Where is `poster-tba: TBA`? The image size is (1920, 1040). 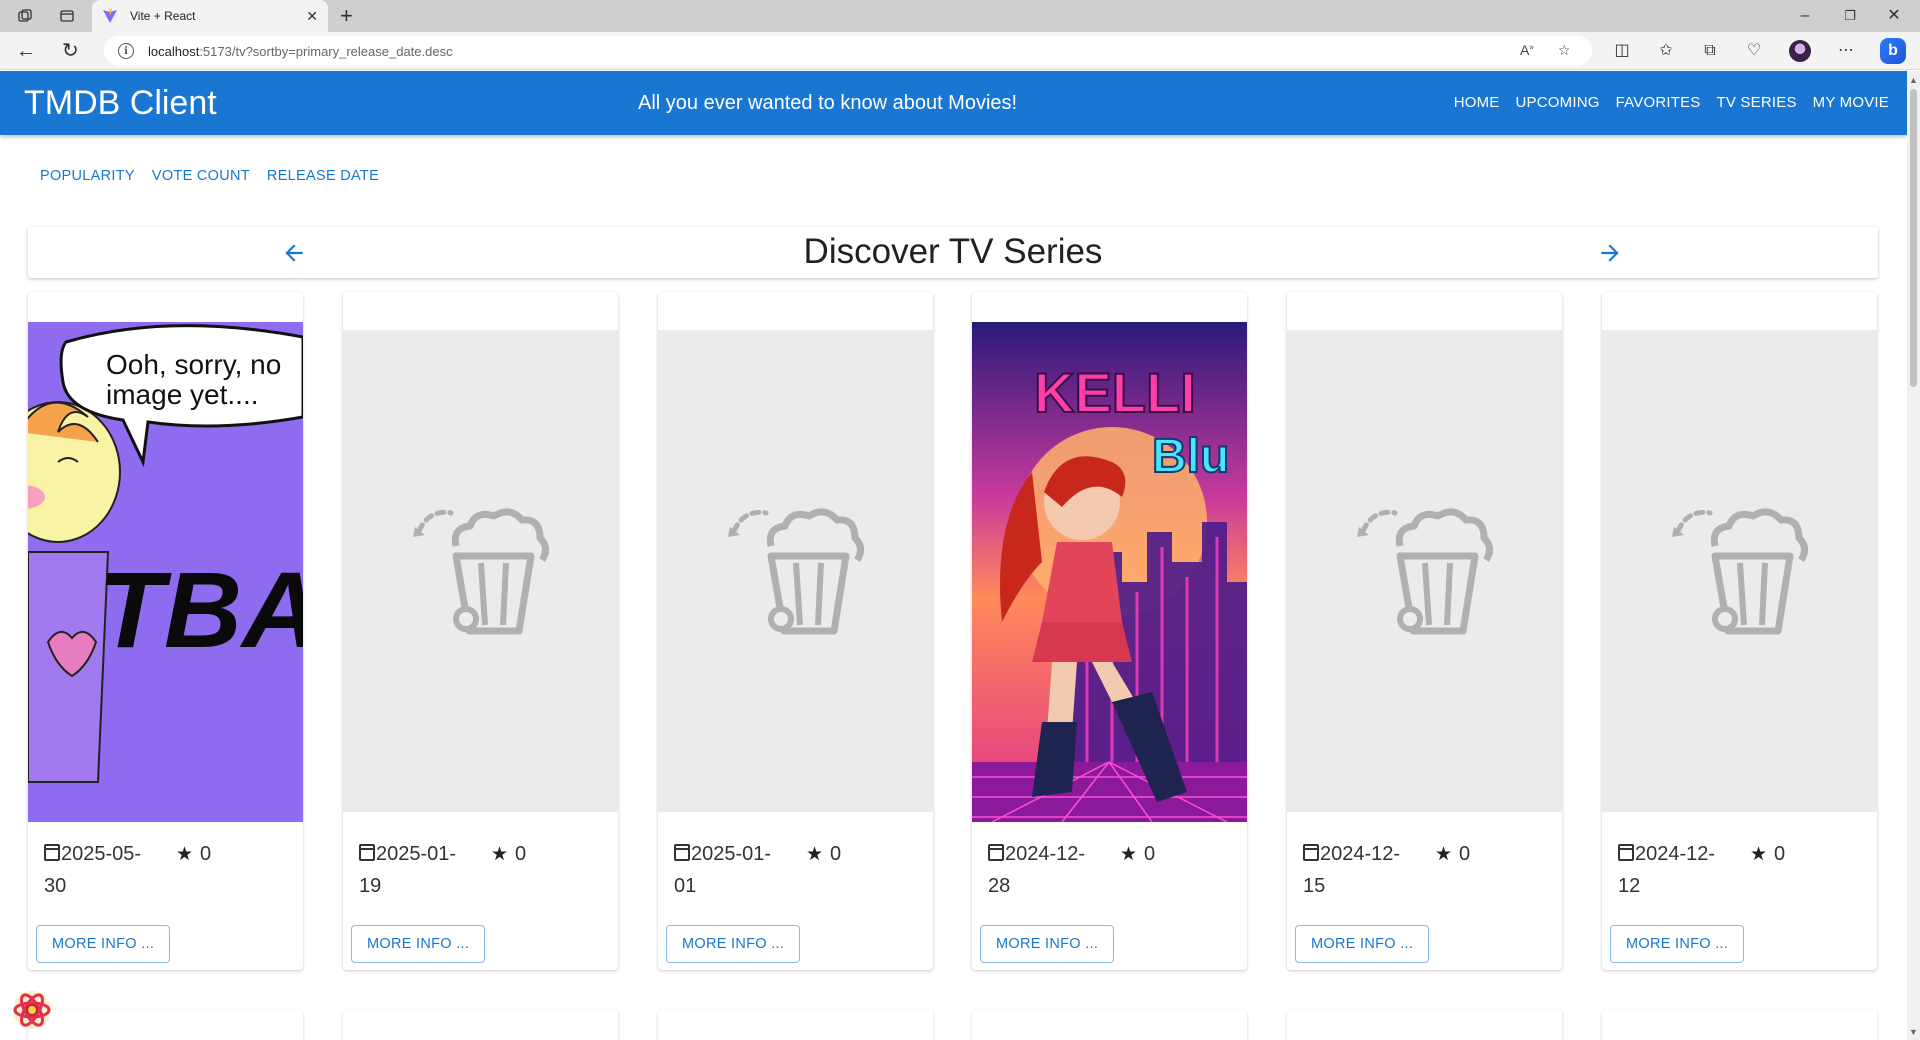
poster-tba: TBA is located at coordinates (200, 609).